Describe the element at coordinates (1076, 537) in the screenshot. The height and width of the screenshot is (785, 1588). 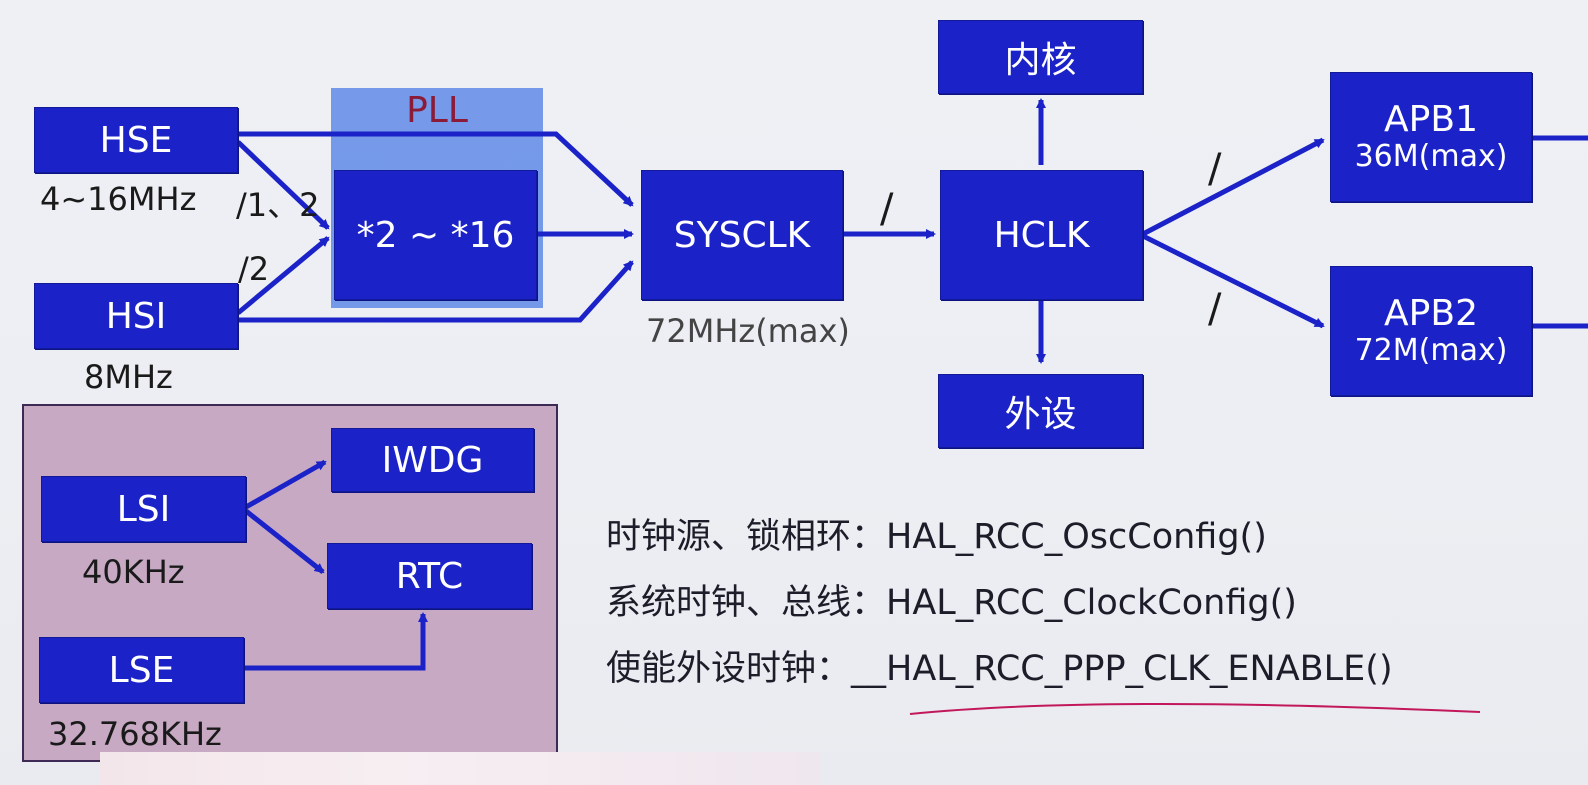
I see `api-line-osc-func: HAL_RCC_OscConfig()` at that location.